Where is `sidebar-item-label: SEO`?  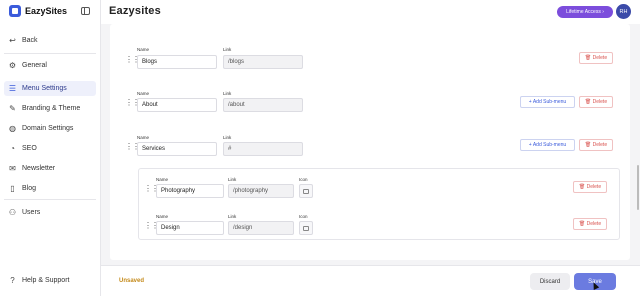 sidebar-item-label: SEO is located at coordinates (29, 148).